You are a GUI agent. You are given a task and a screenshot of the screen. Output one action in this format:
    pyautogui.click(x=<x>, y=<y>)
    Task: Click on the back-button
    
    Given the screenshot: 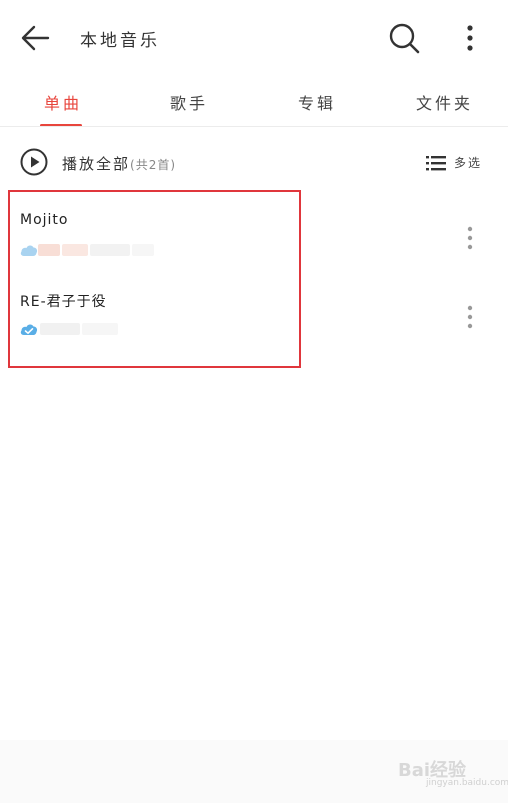 What is the action you would take?
    pyautogui.click(x=38, y=38)
    